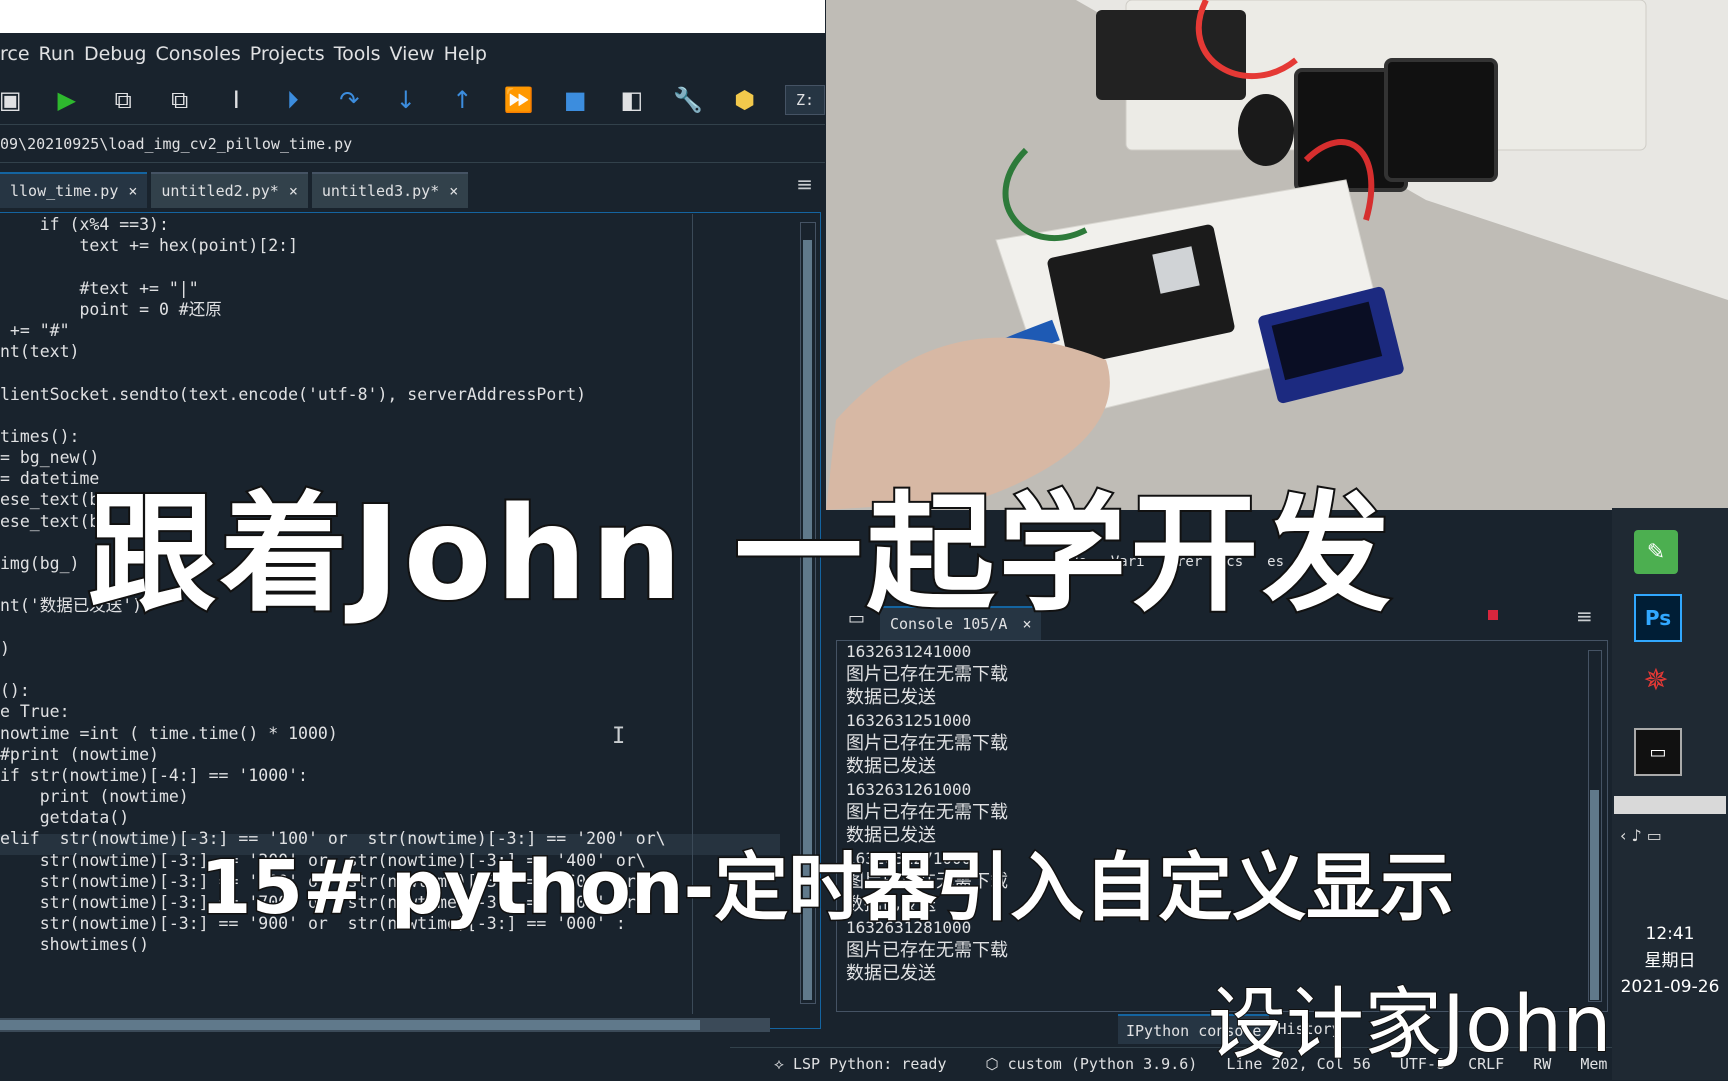 Image resolution: width=1728 pixels, height=1081 pixels. Describe the element at coordinates (745, 100) in the screenshot. I see `python-path-icon: ⬢` at that location.